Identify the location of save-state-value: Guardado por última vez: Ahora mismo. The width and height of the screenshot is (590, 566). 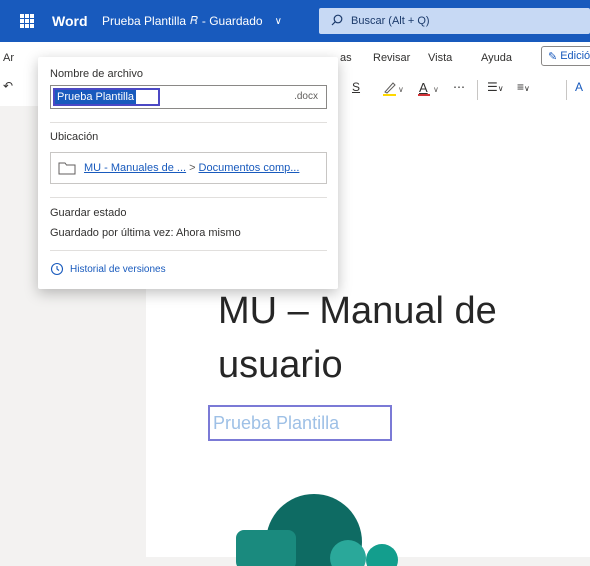
(145, 233).